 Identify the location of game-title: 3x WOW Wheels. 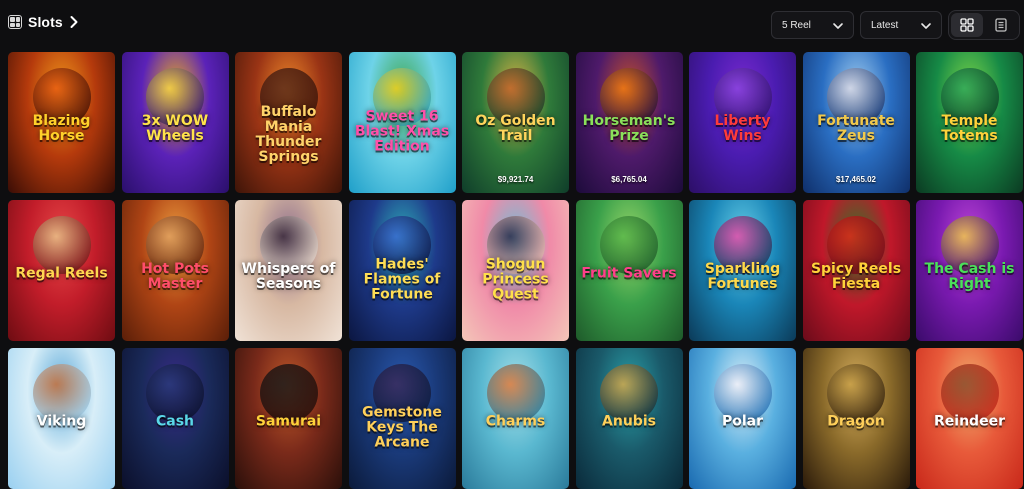
(175, 128).